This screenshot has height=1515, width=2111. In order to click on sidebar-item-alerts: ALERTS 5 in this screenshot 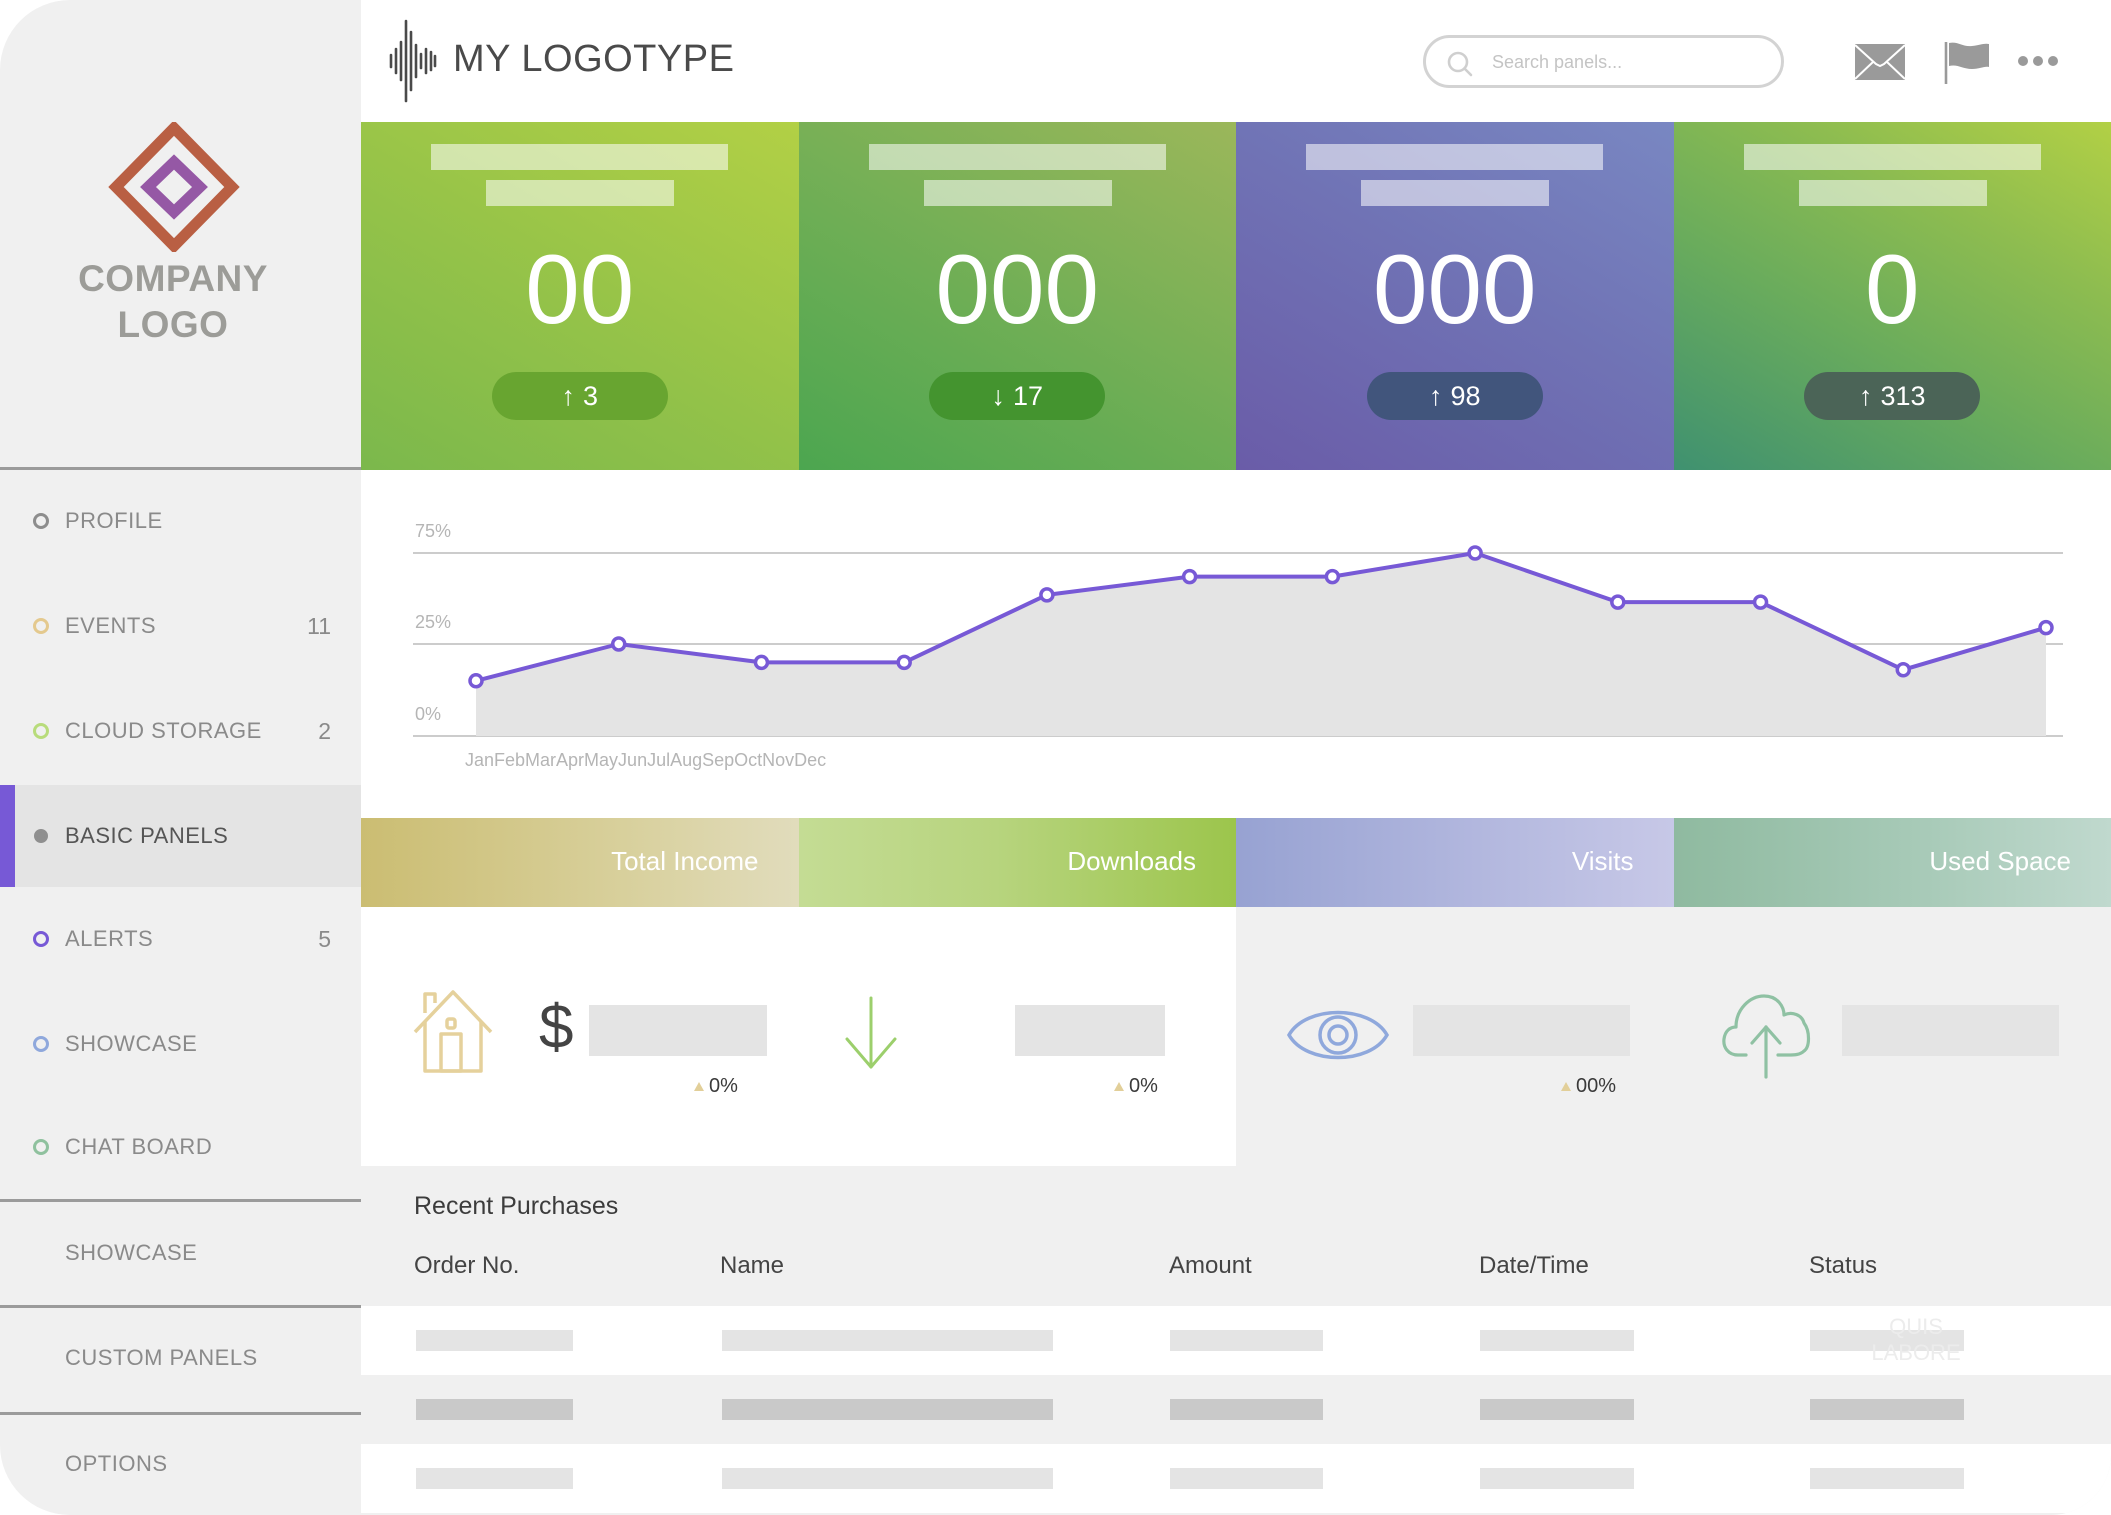, I will do `click(180, 939)`.